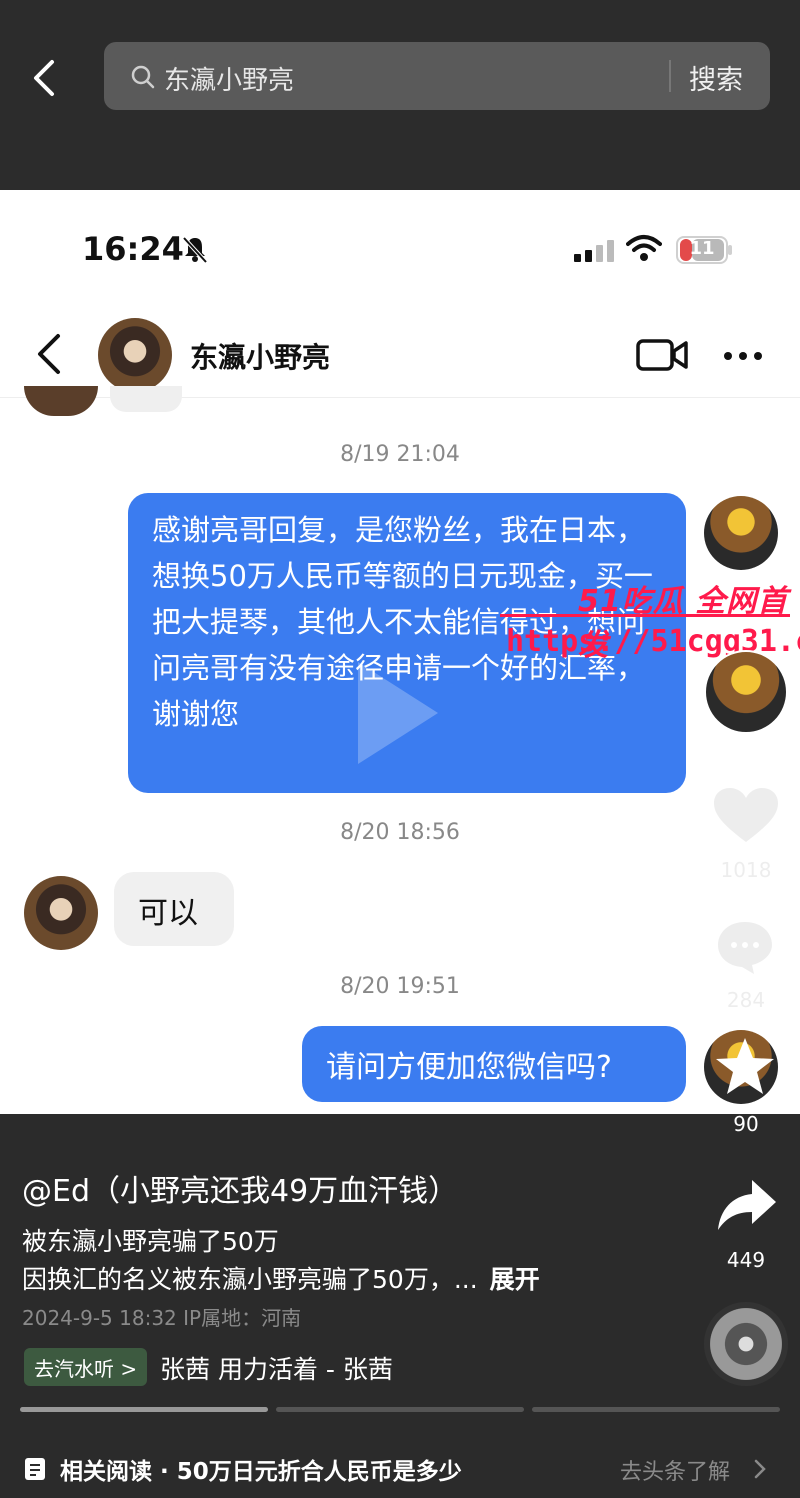 This screenshot has height=1498, width=800. Describe the element at coordinates (61, 913) in the screenshot. I see `contact-avatar-small` at that location.